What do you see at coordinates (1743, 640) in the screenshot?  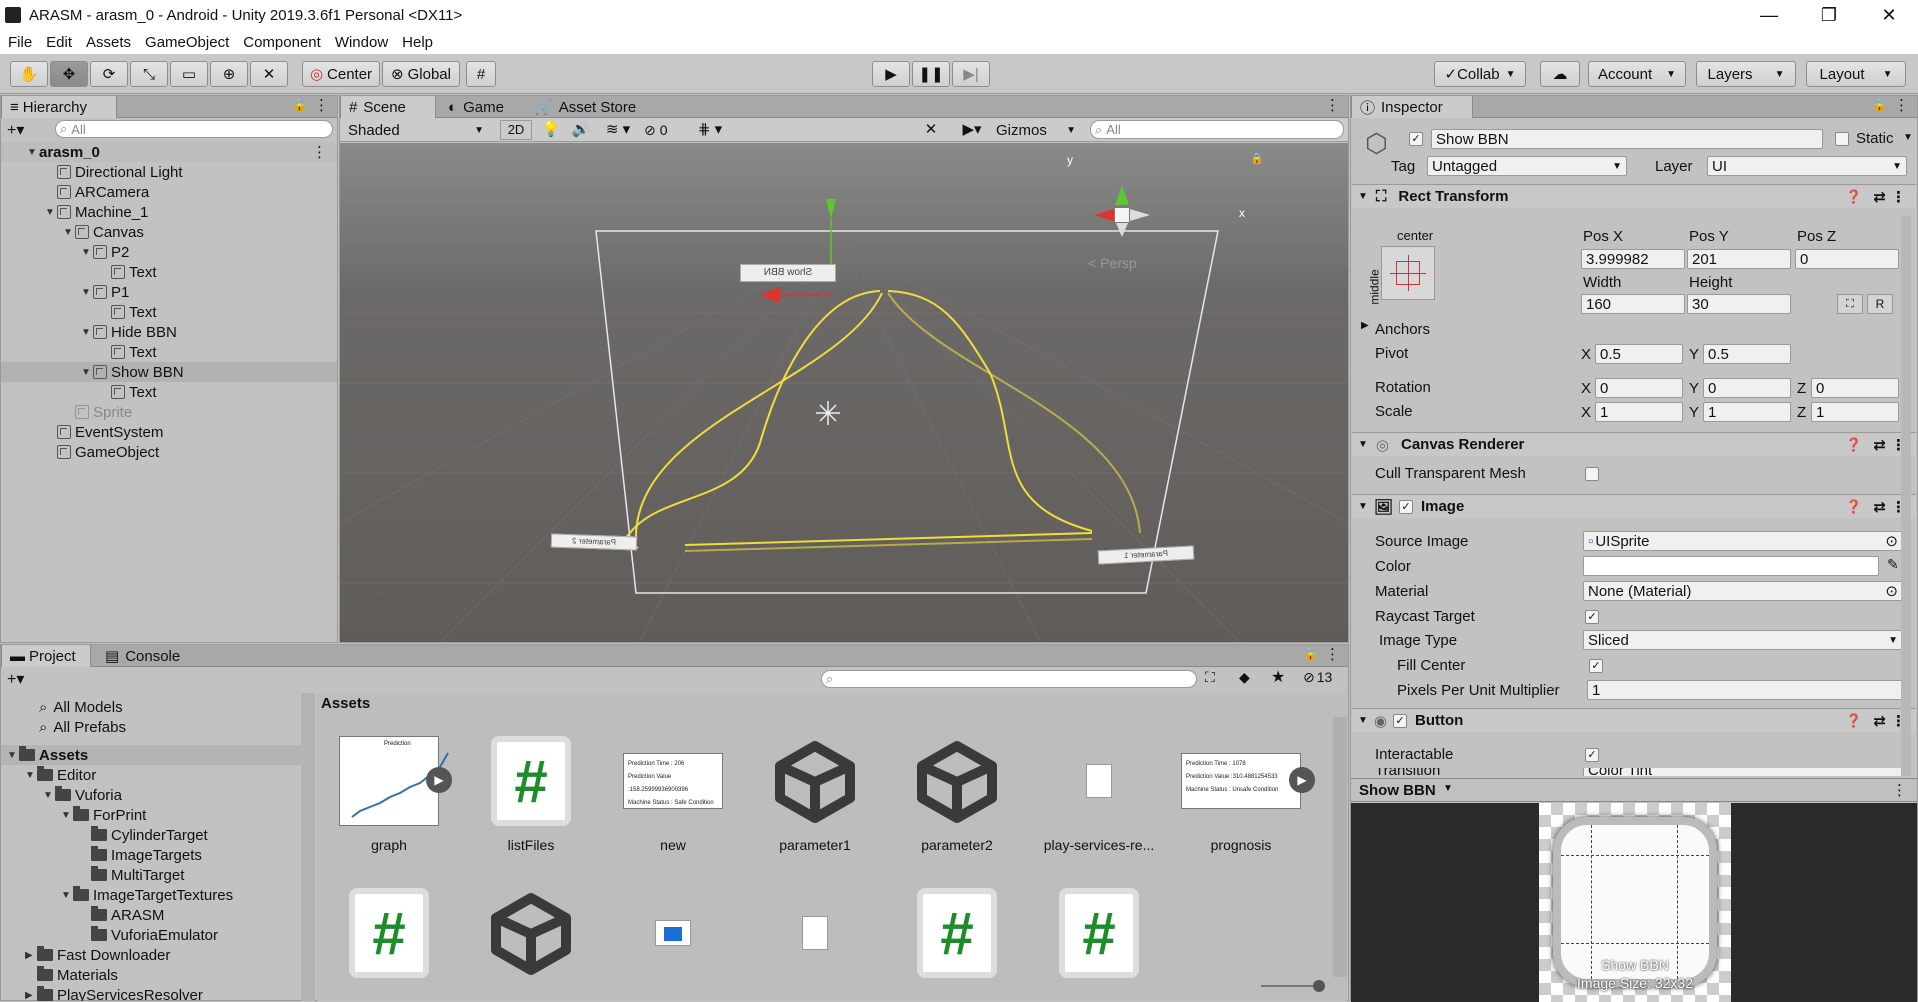 I see `image-type-dropdown: Sliced ▼` at bounding box center [1743, 640].